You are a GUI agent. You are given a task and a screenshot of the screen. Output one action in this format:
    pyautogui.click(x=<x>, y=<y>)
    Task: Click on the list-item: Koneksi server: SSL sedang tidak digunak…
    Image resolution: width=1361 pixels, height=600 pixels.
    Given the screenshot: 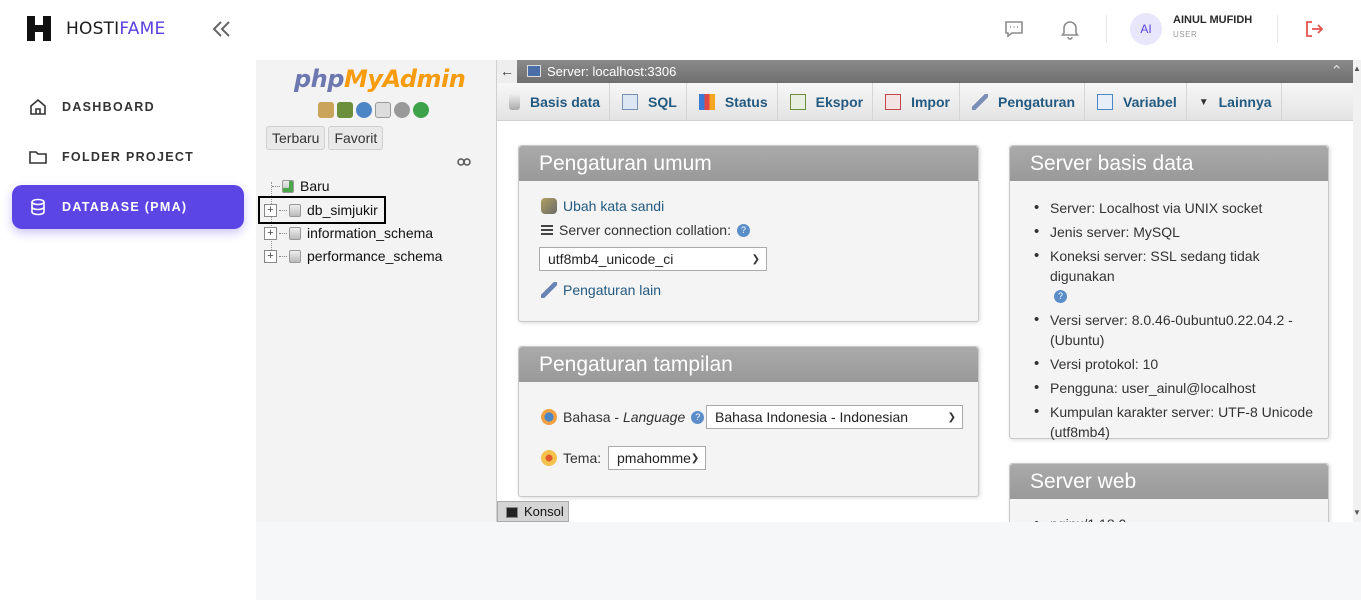 What is the action you would take?
    pyautogui.click(x=1177, y=266)
    